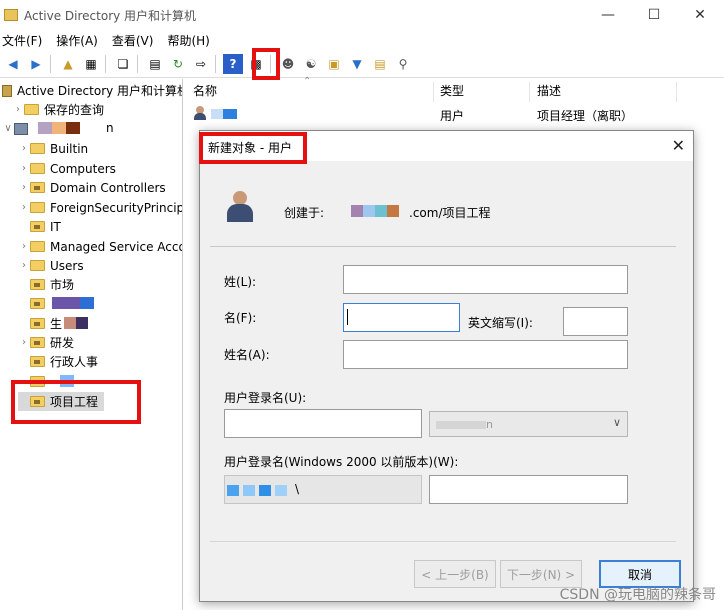  What do you see at coordinates (500, 323) in the screenshot?
I see `initials-label: 英文缩写(I):` at bounding box center [500, 323].